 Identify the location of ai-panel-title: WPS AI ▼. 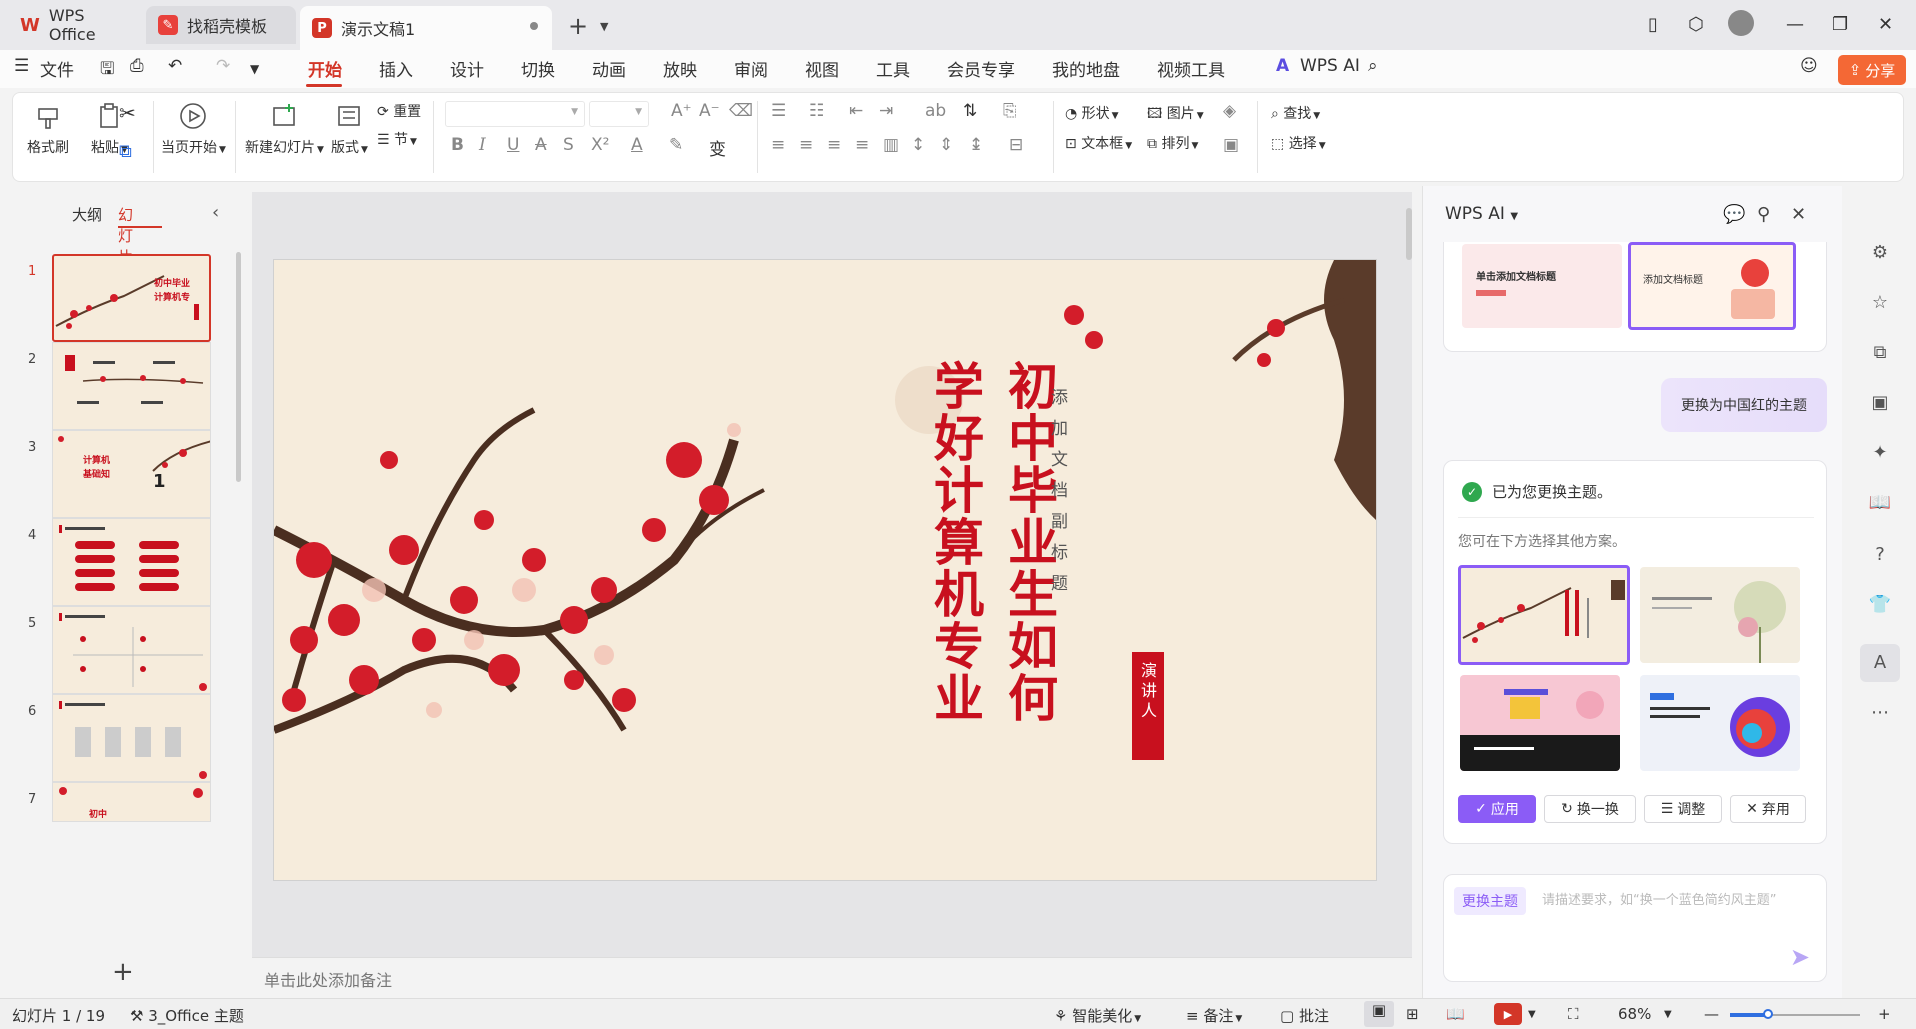
(1481, 214).